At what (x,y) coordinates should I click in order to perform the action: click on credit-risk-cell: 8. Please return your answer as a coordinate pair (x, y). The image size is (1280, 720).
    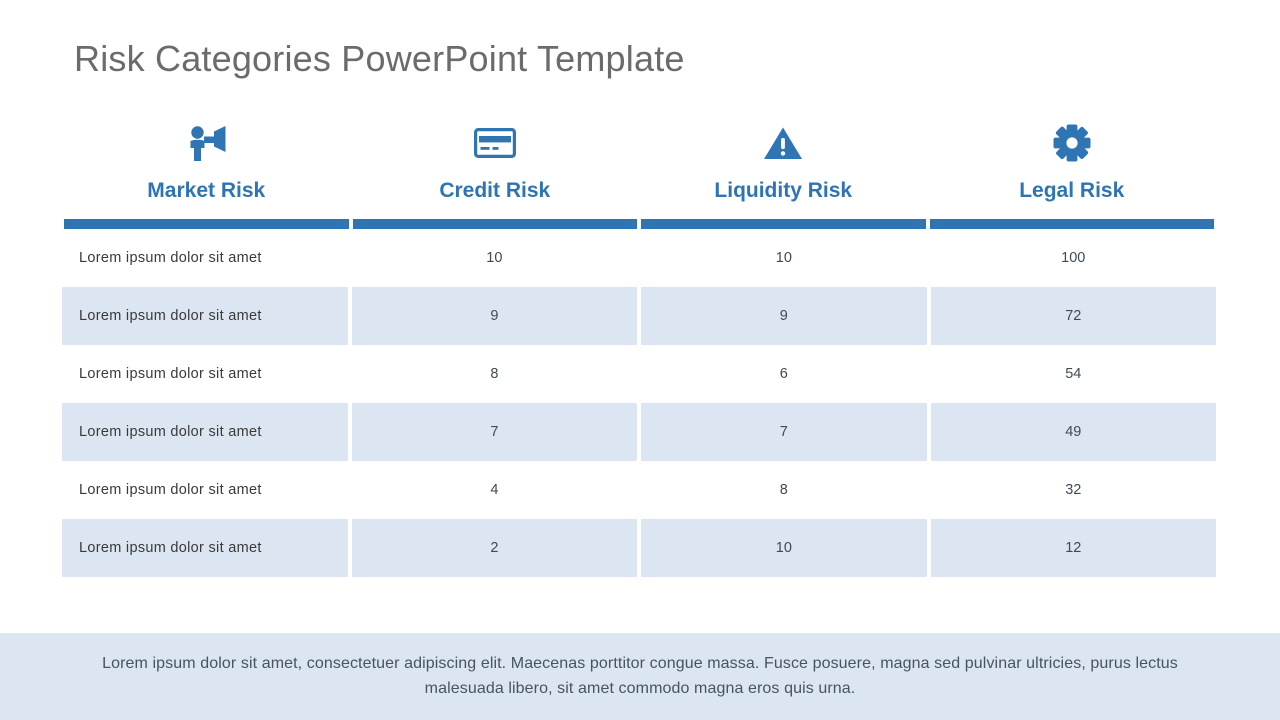
    Looking at the image, I should click on (494, 374).